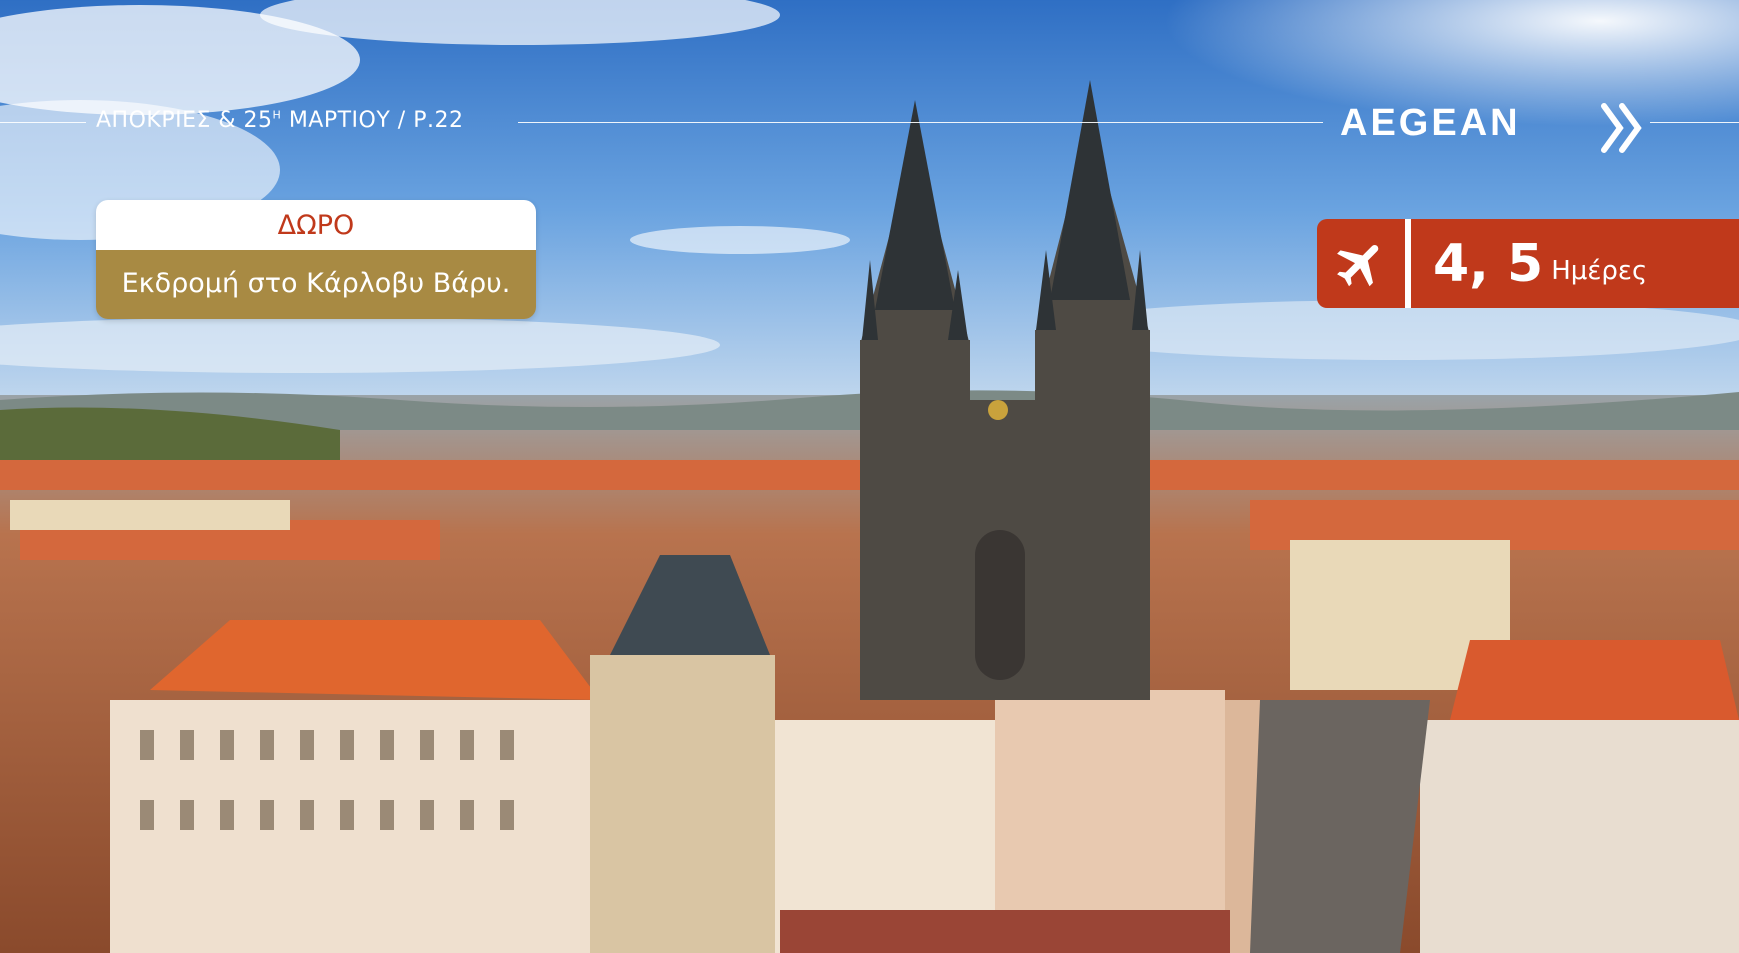  I want to click on duration-badge: 4, 5 Ημέρες, so click(1528, 263).